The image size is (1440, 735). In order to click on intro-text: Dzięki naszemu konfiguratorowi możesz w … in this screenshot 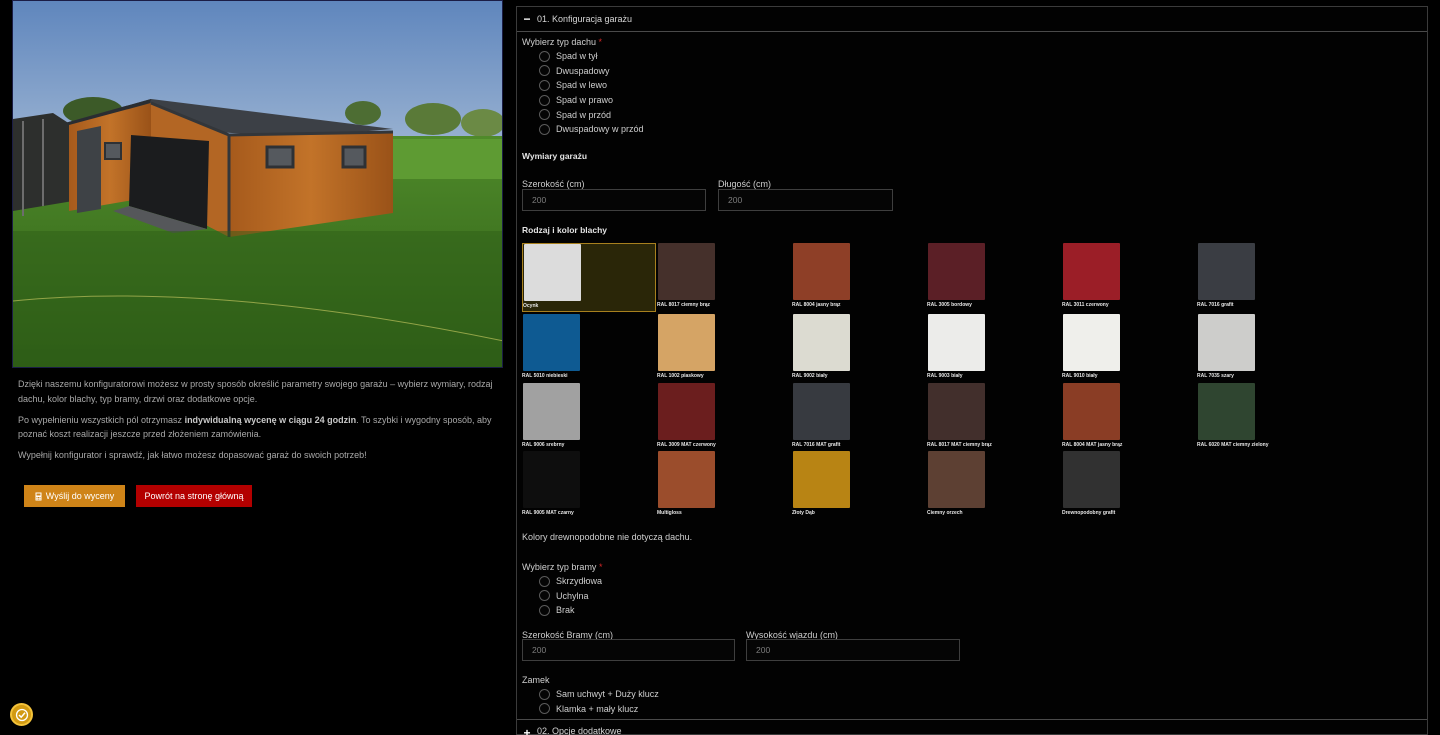, I will do `click(258, 423)`.